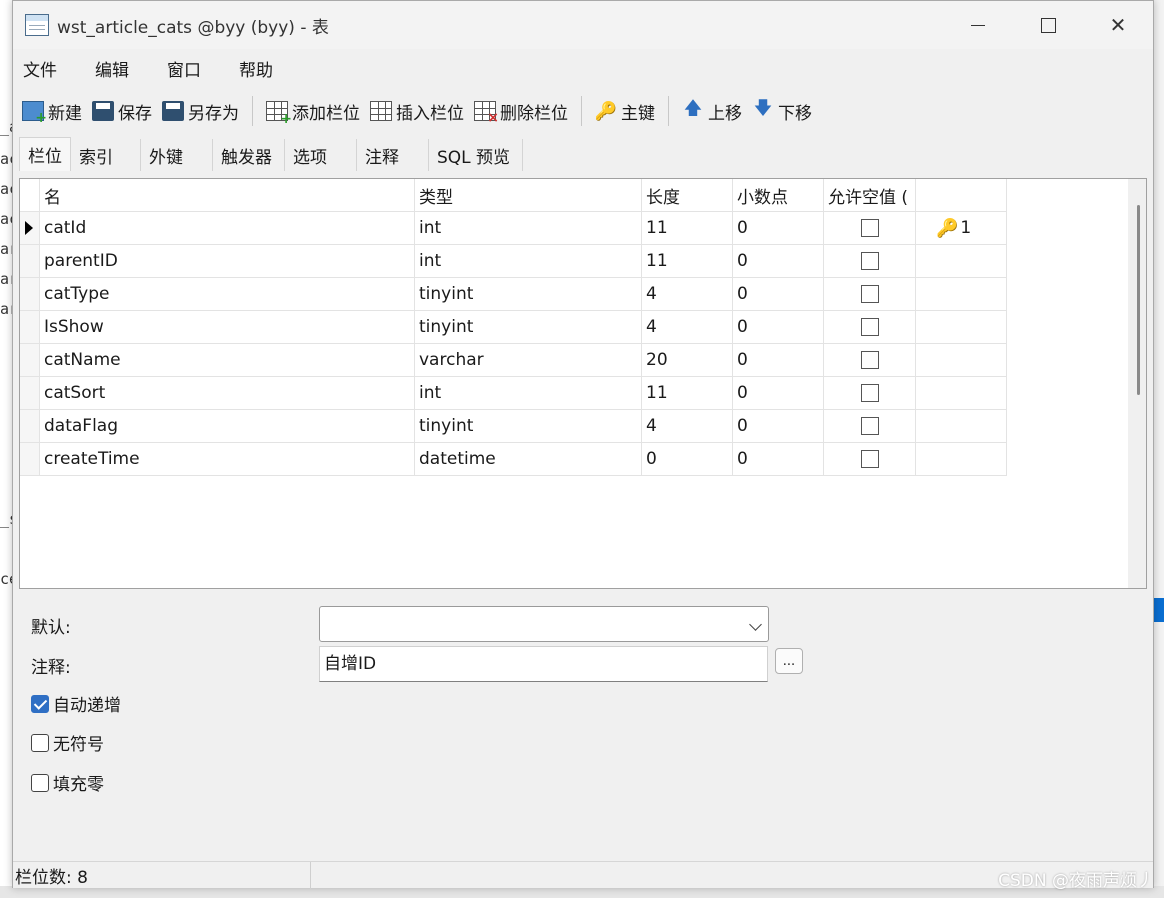  Describe the element at coordinates (528, 360) in the screenshot. I see `cell-type: varchar` at that location.